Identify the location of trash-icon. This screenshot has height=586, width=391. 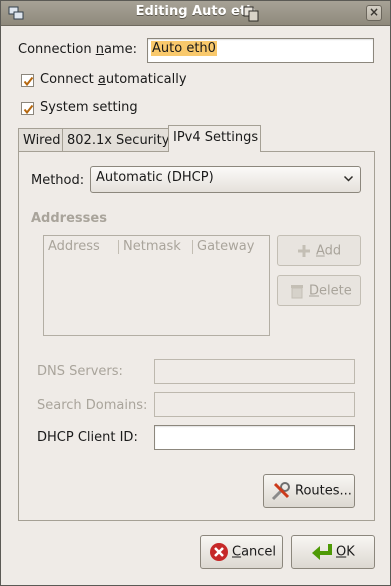
(297, 291).